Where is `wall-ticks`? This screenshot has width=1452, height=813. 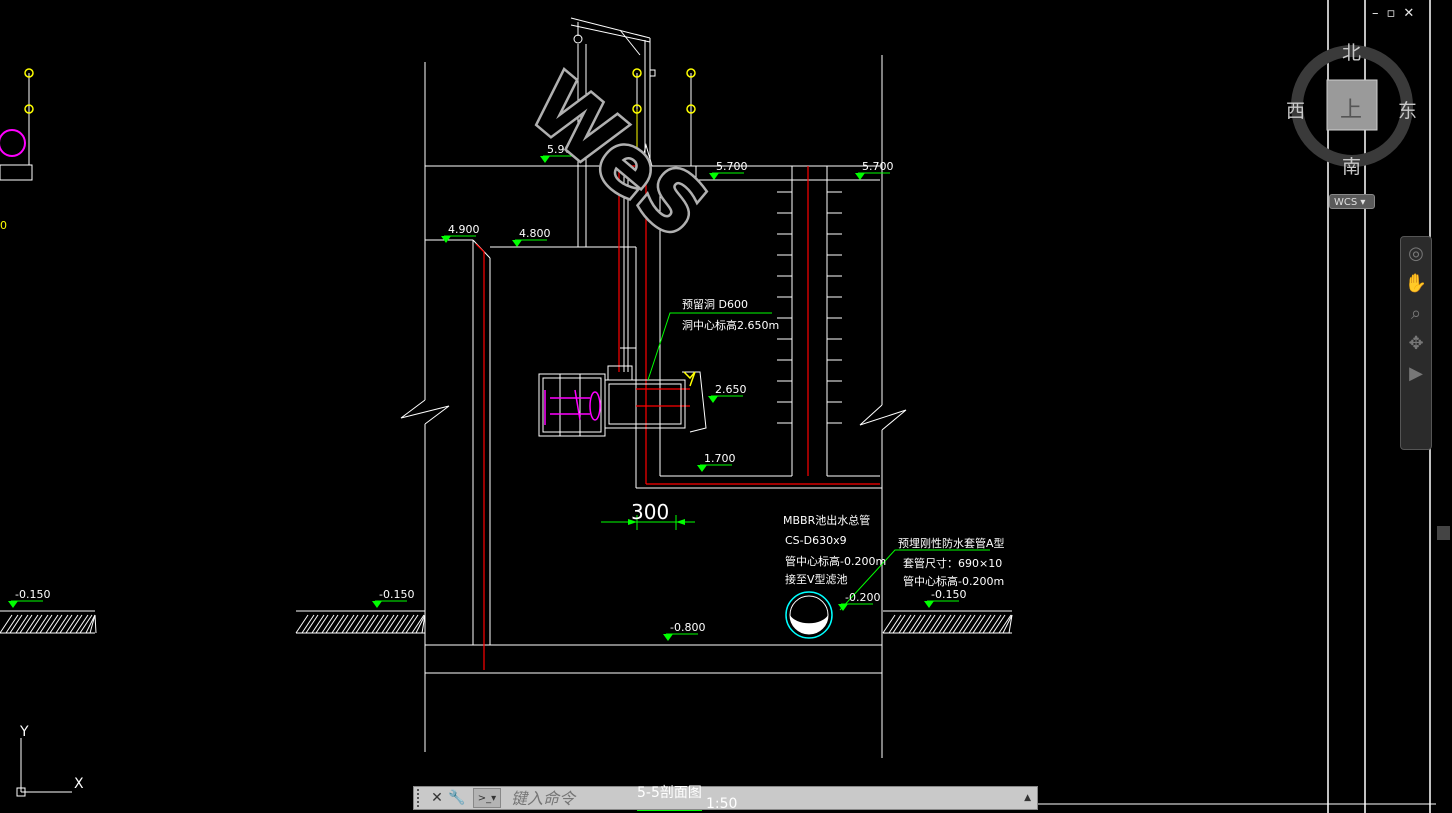
wall-ticks is located at coordinates (809, 307).